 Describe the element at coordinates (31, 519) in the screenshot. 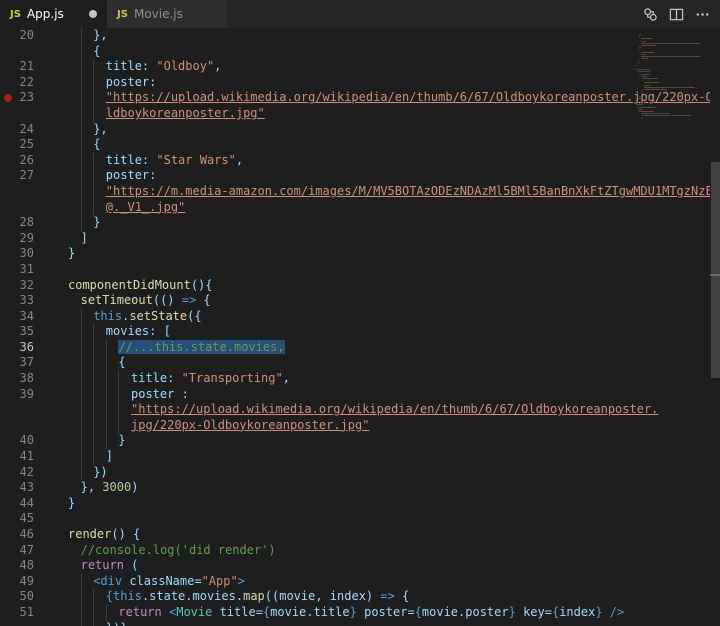

I see `line-number: 45` at that location.